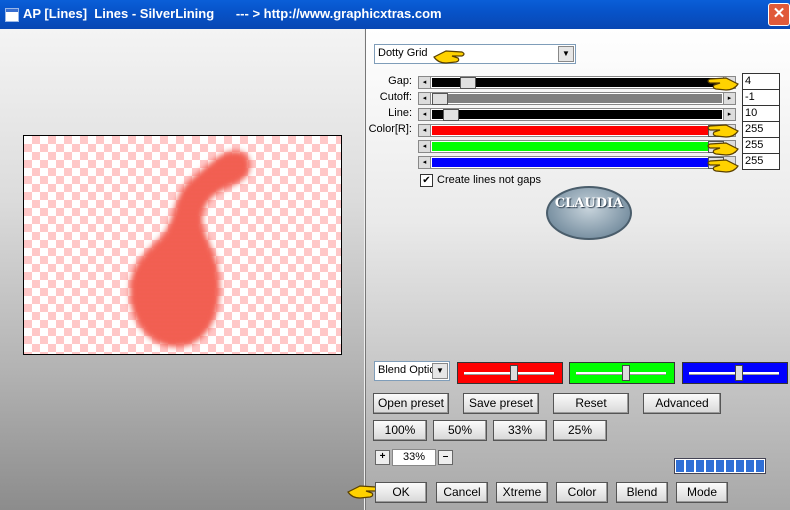 The width and height of the screenshot is (790, 510). What do you see at coordinates (501, 403) in the screenshot?
I see `save-preset-button: Save preset` at bounding box center [501, 403].